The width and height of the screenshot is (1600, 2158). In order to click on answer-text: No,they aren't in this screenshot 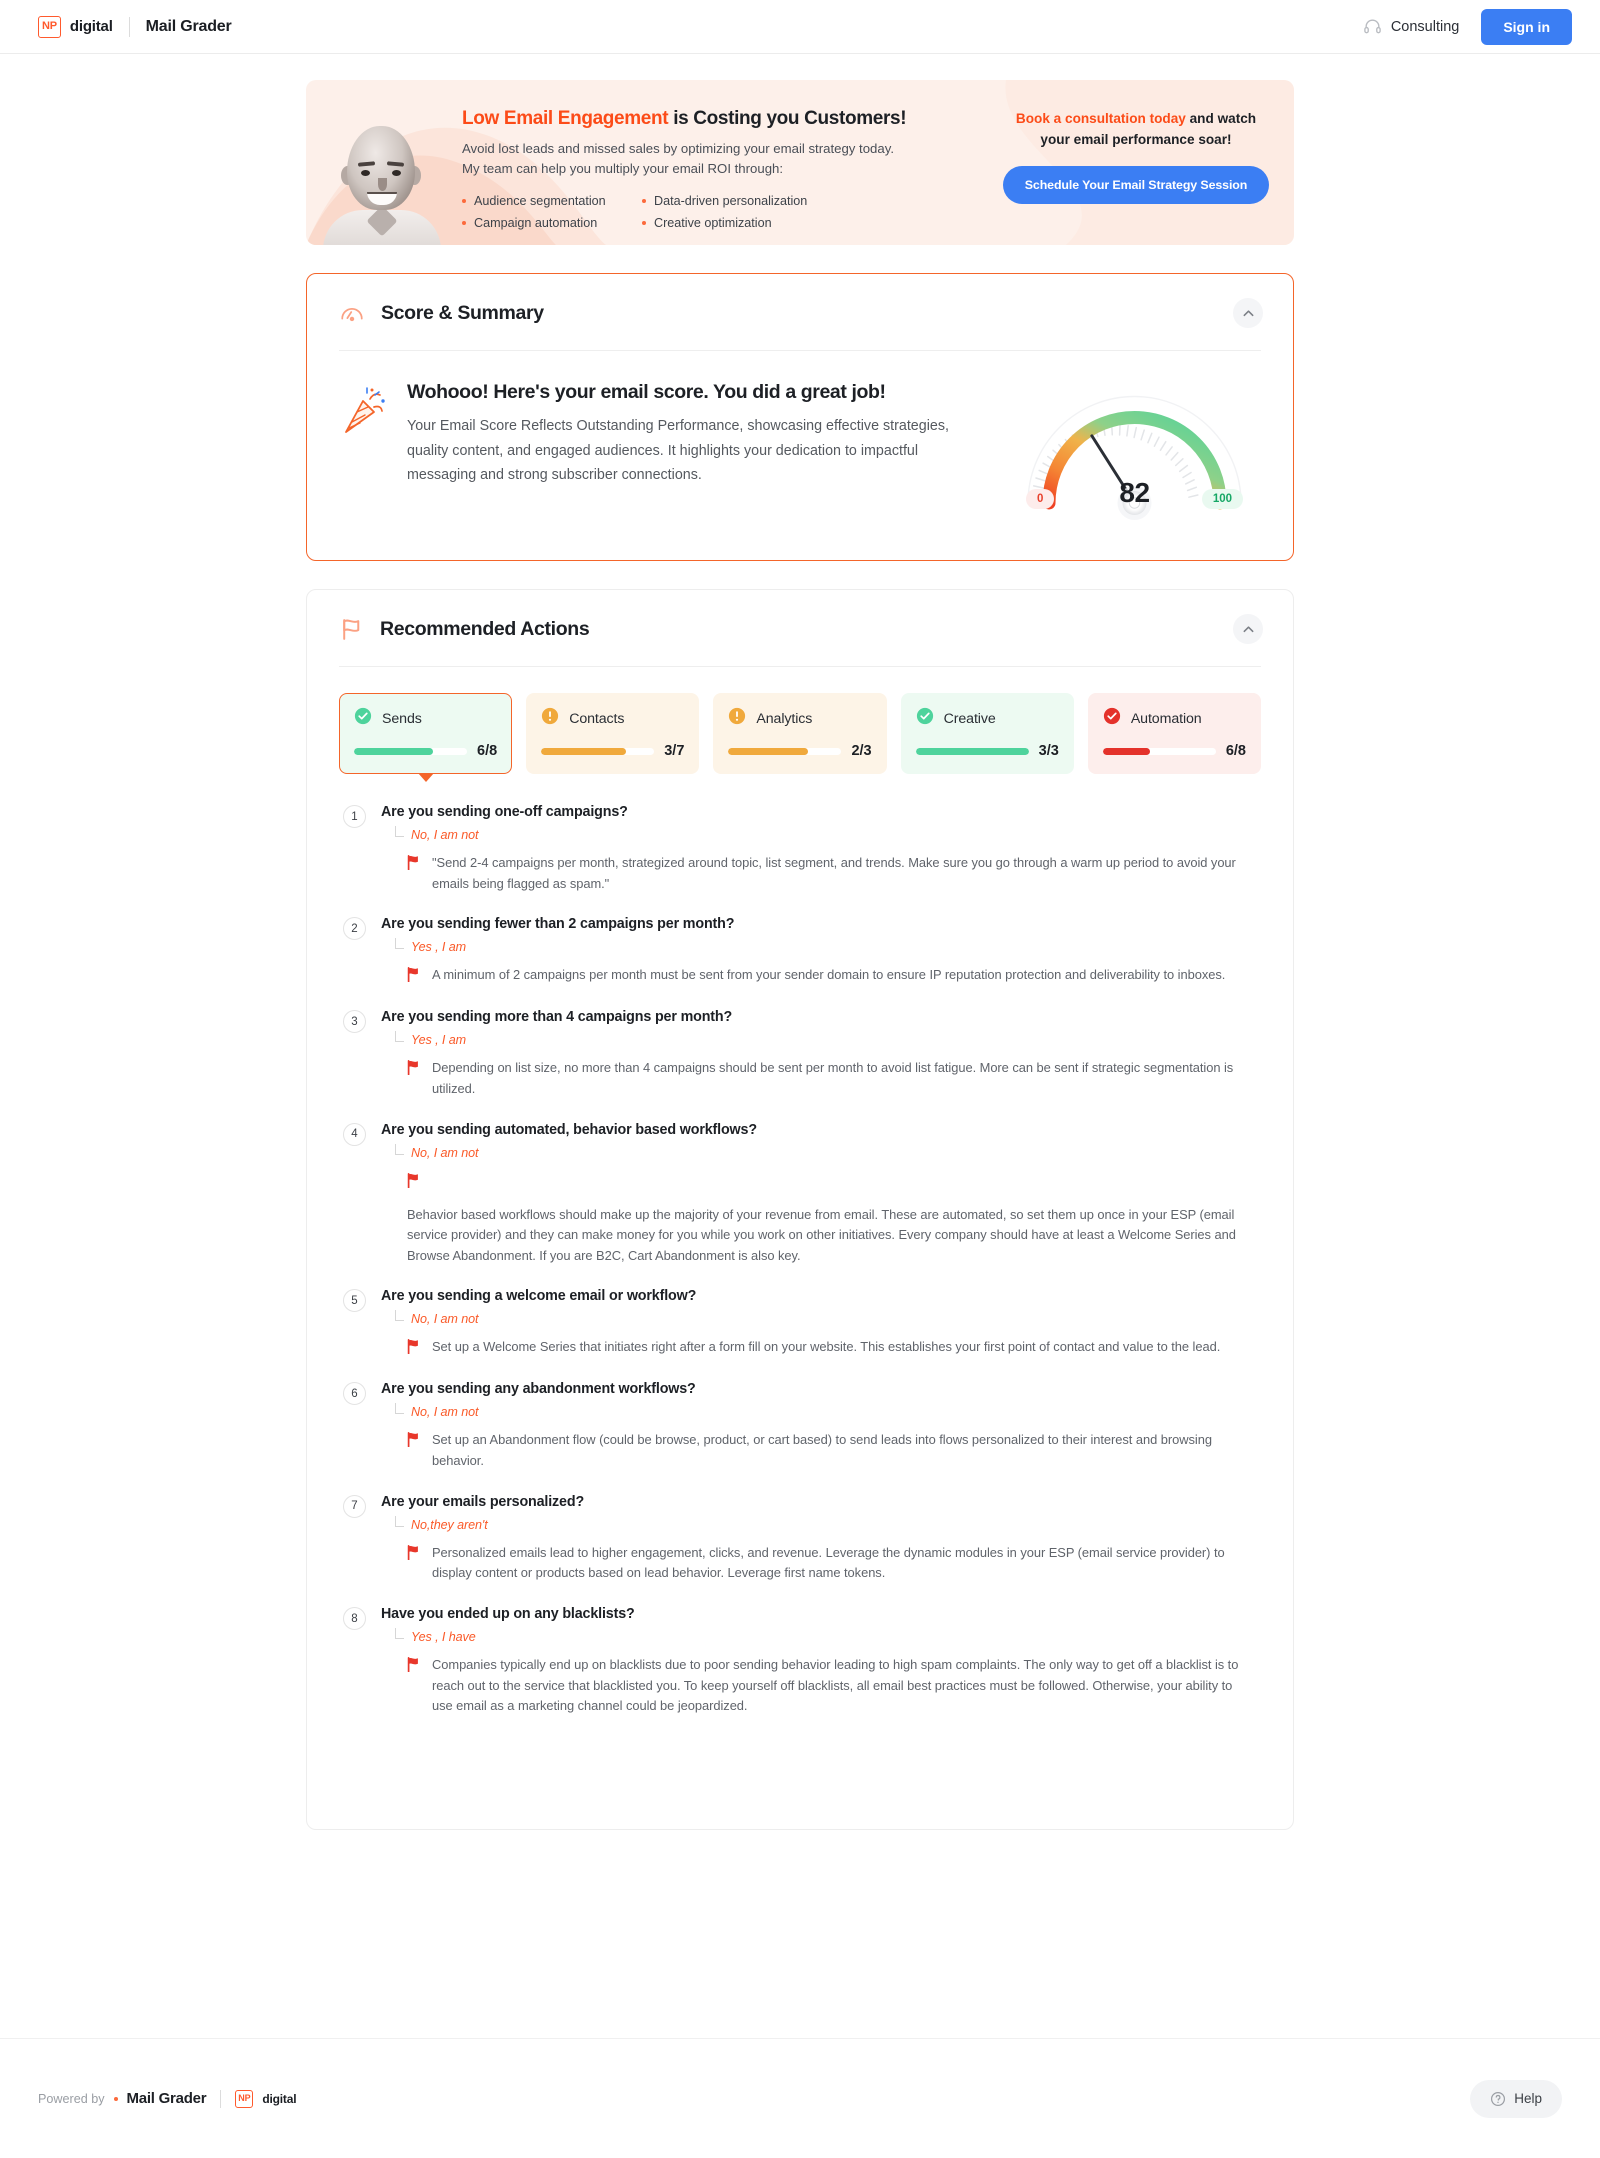, I will do `click(449, 1524)`.